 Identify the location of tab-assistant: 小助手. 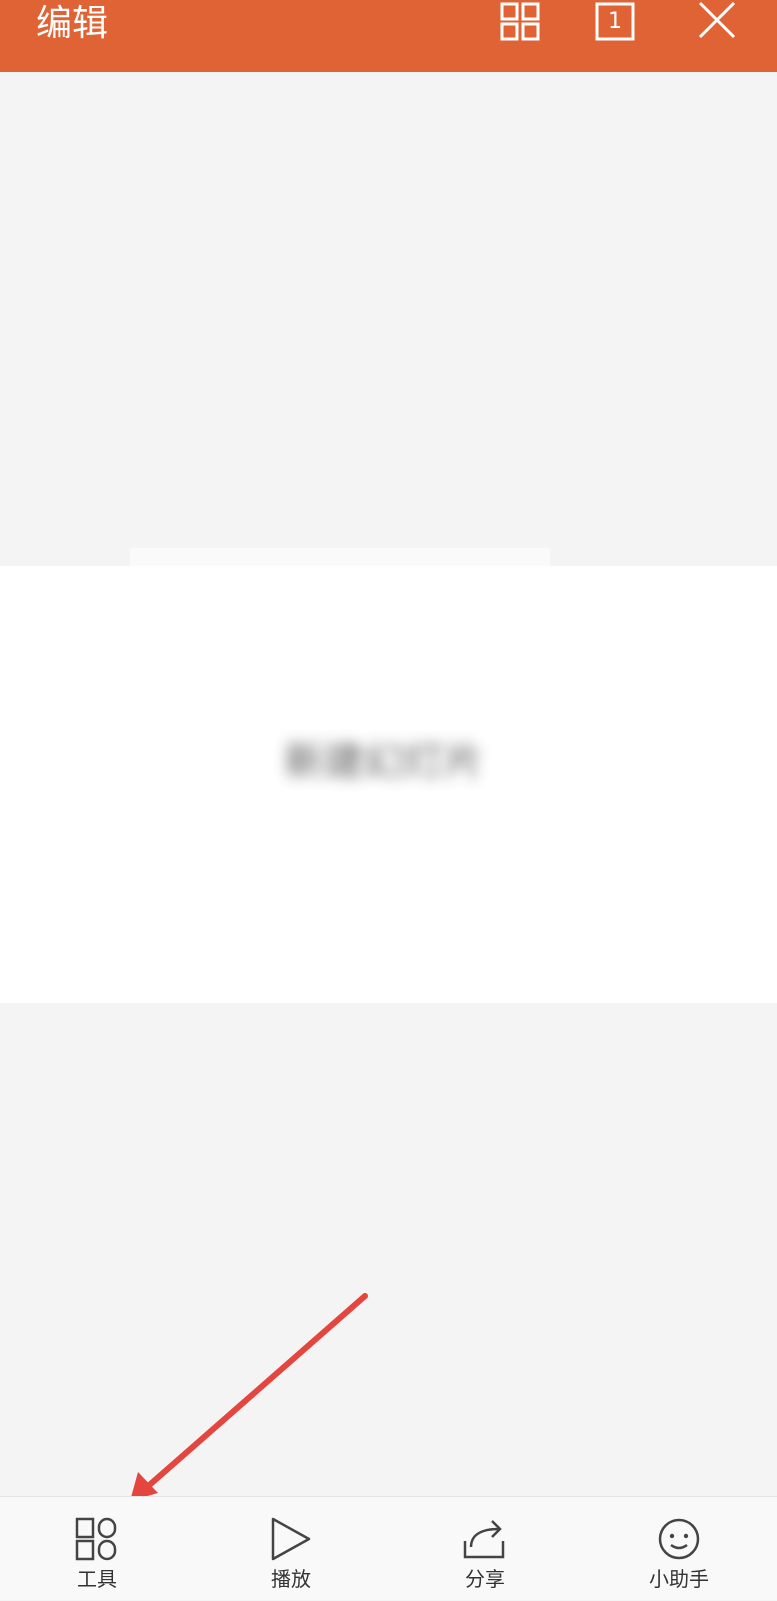
(679, 1549).